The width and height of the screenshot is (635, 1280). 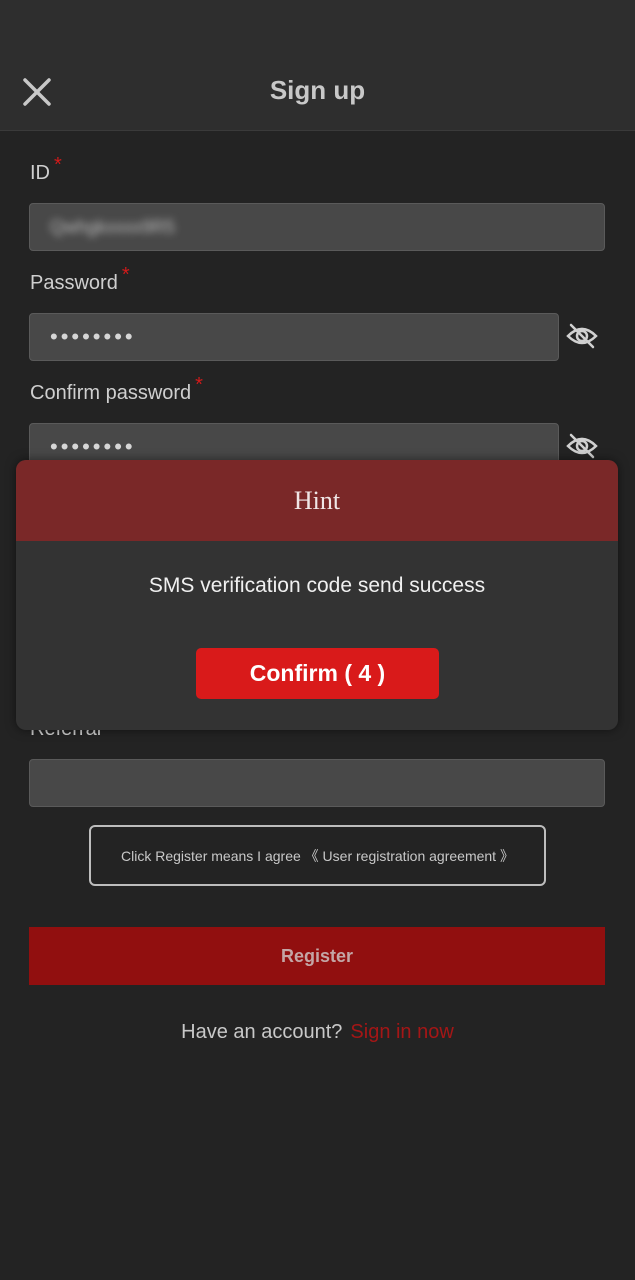 I want to click on id-input: Qwhgkxxxx9R5, so click(x=317, y=227).